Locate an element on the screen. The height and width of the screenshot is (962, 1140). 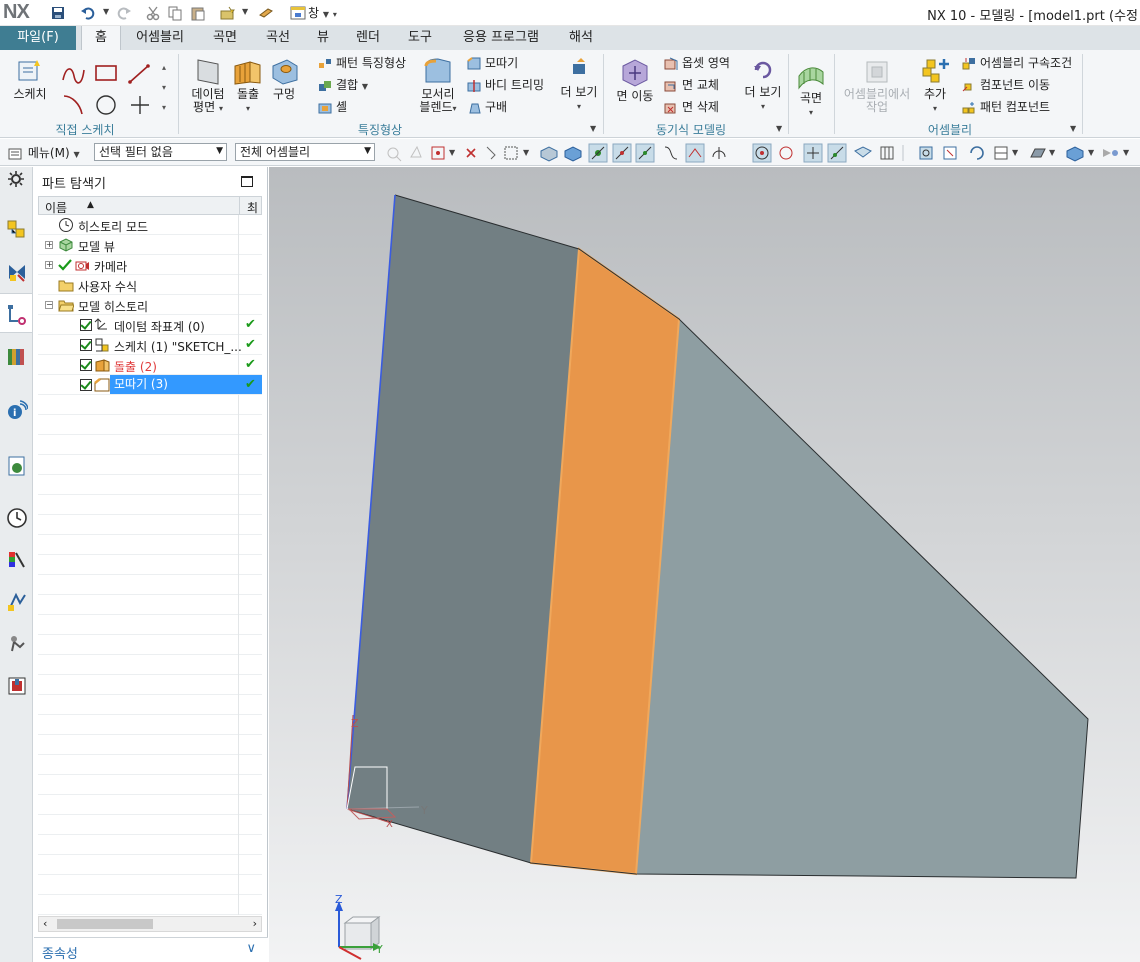
edit-section-icon: ▼ is located at coordinates (1116, 152).